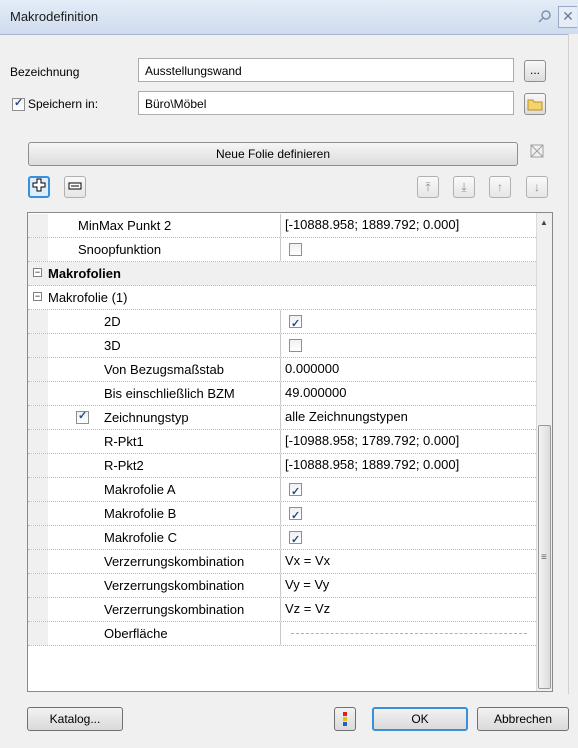 The width and height of the screenshot is (578, 748). I want to click on move-top-button: ⤒, so click(428, 187).